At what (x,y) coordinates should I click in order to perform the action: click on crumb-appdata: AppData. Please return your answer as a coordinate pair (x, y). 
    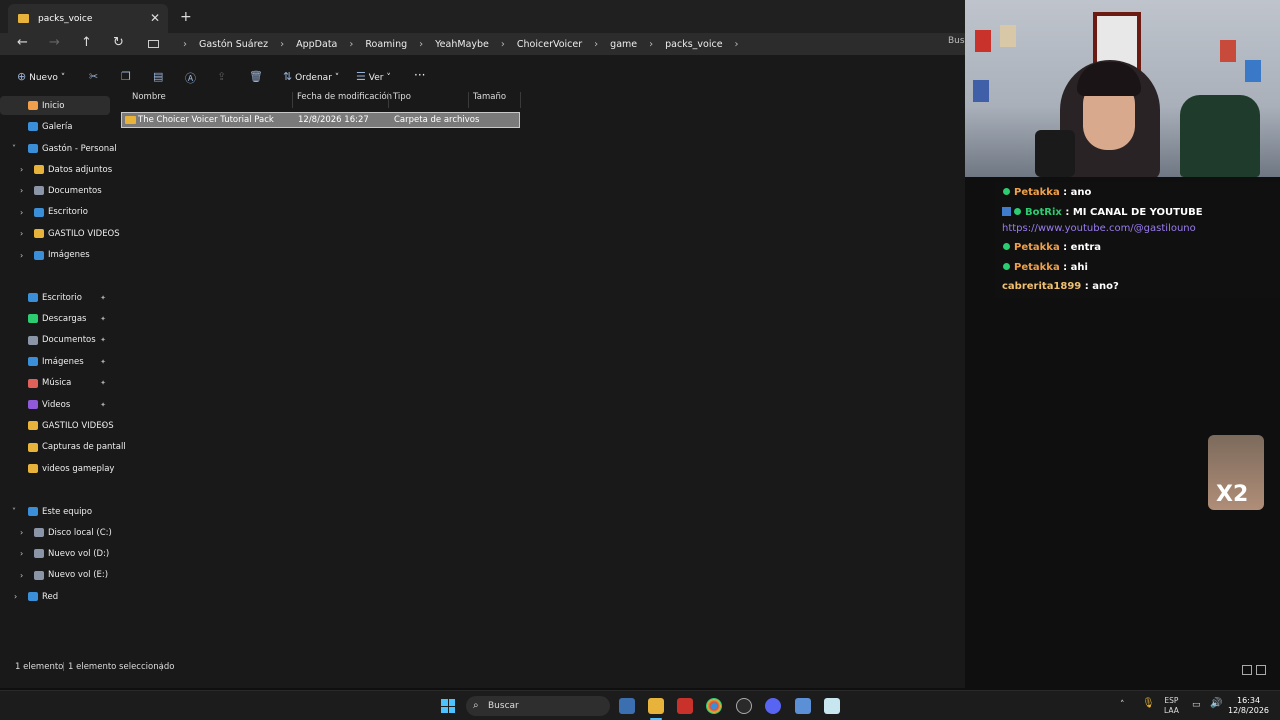
    Looking at the image, I should click on (316, 44).